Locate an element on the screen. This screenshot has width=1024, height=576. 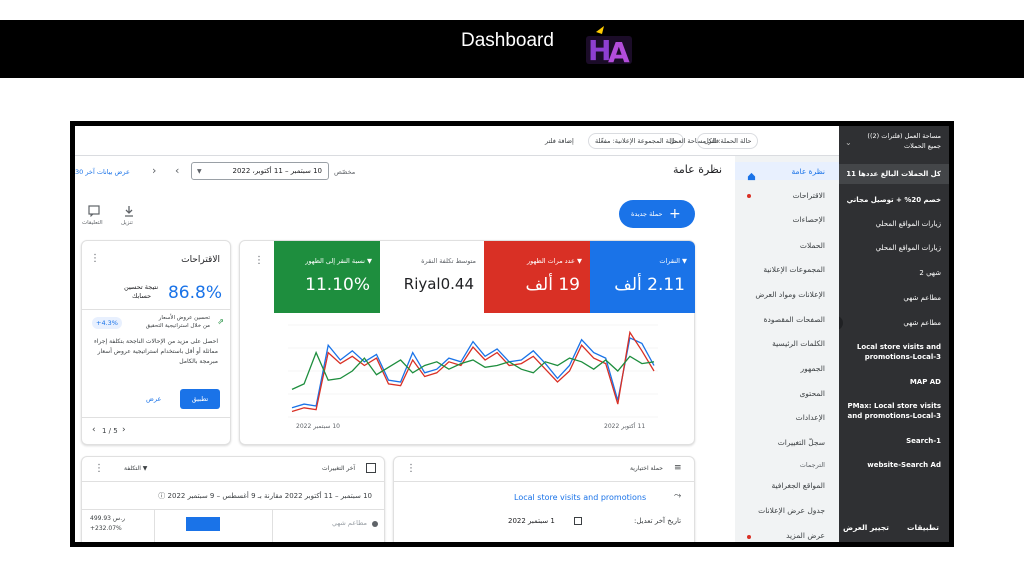
download-label: تنزيل is located at coordinates (127, 223).